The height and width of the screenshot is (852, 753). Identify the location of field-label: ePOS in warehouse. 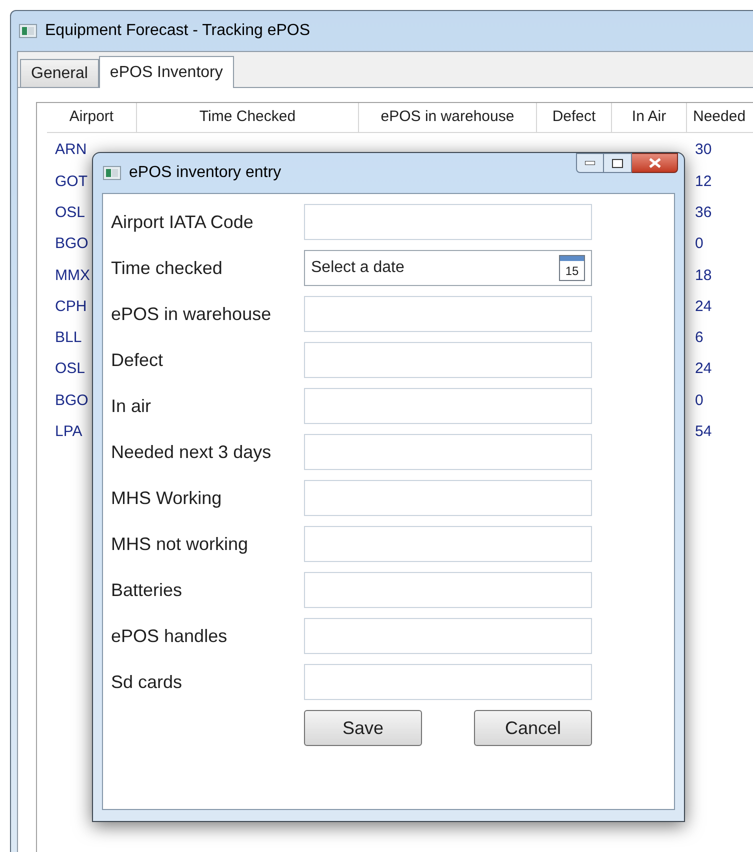
(191, 314).